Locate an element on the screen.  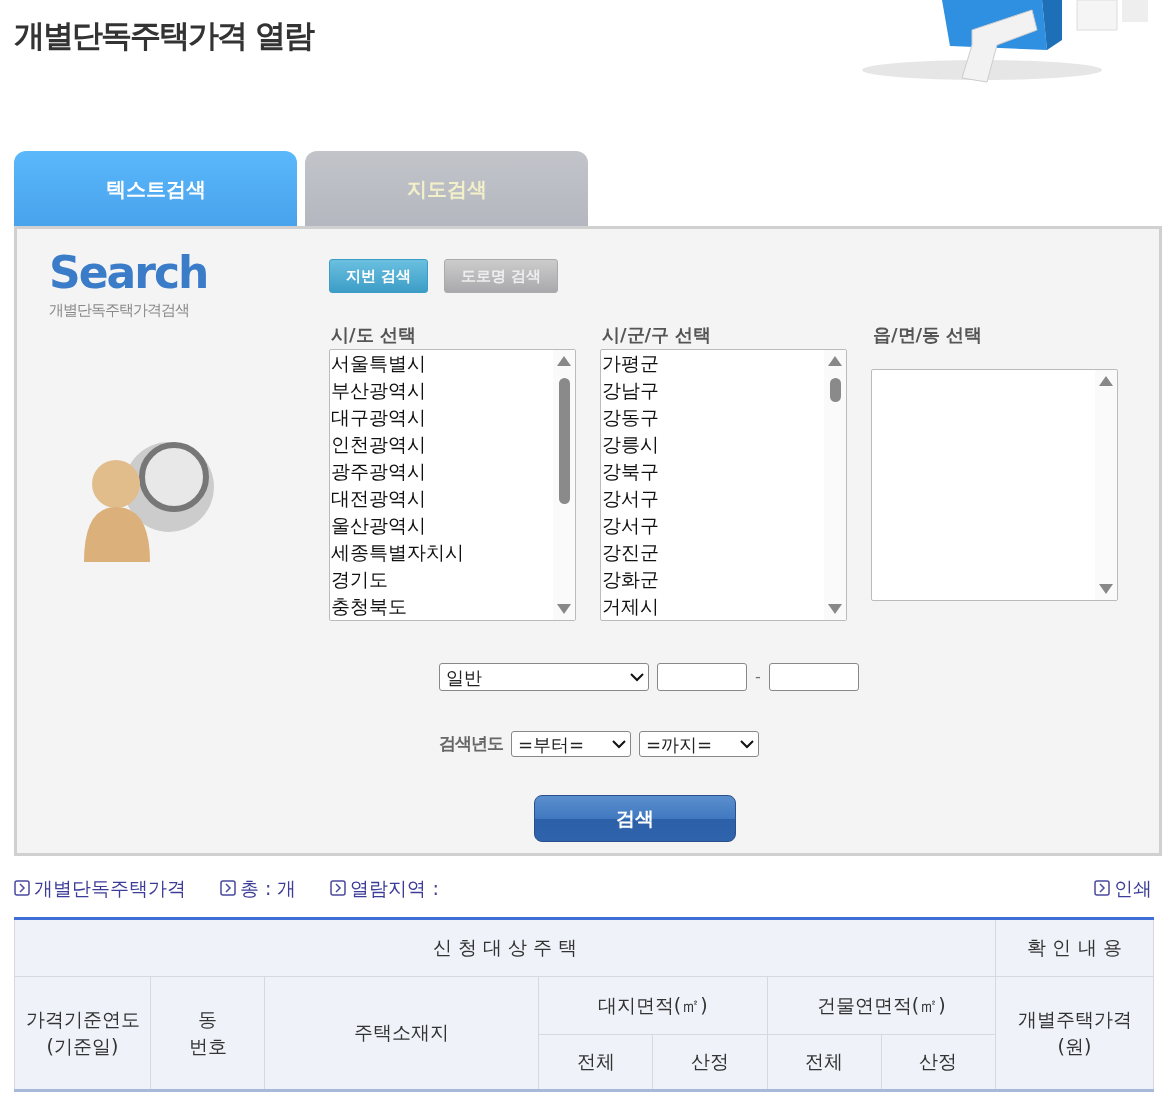
column-header: 동 번호 is located at coordinates (207, 1033).